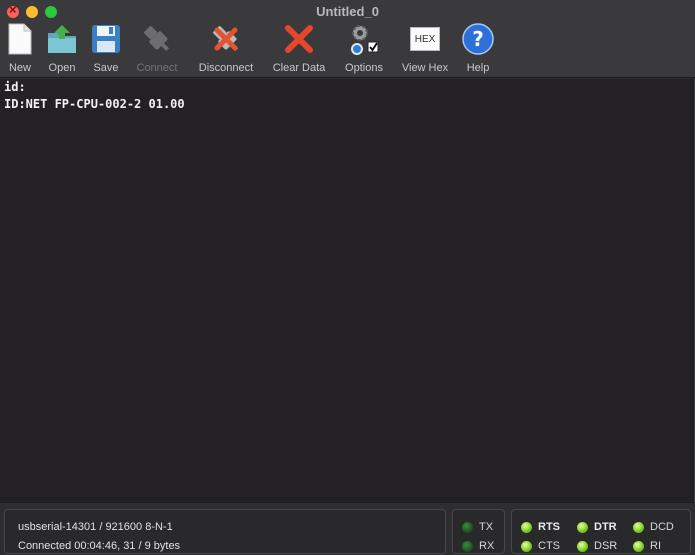 The width and height of the screenshot is (695, 555). What do you see at coordinates (467, 527) in the screenshot?
I see `tx-led-icon` at bounding box center [467, 527].